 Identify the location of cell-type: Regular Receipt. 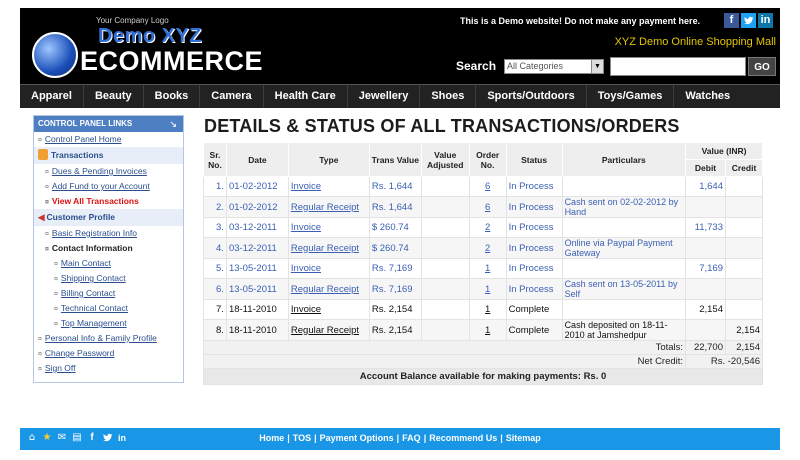
(328, 330).